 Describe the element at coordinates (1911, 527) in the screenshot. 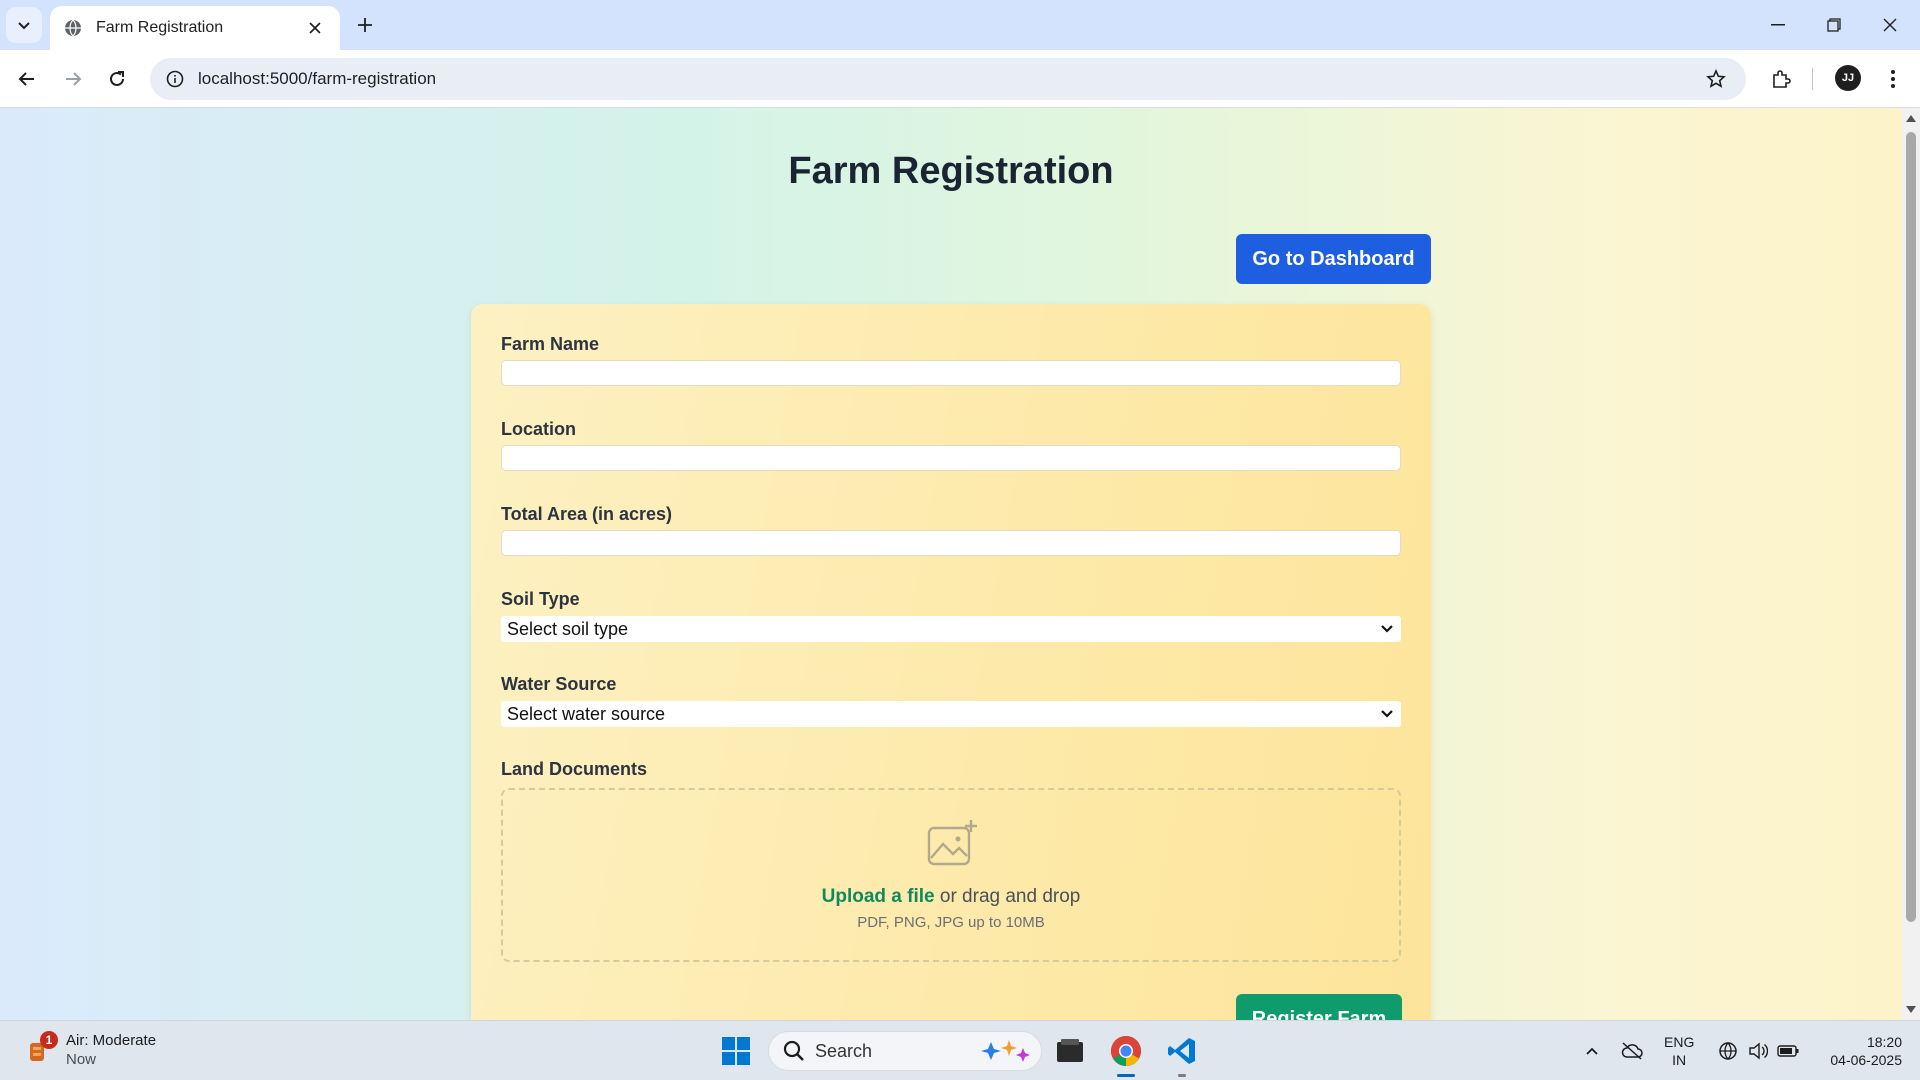

I see `scroll-thumb` at that location.